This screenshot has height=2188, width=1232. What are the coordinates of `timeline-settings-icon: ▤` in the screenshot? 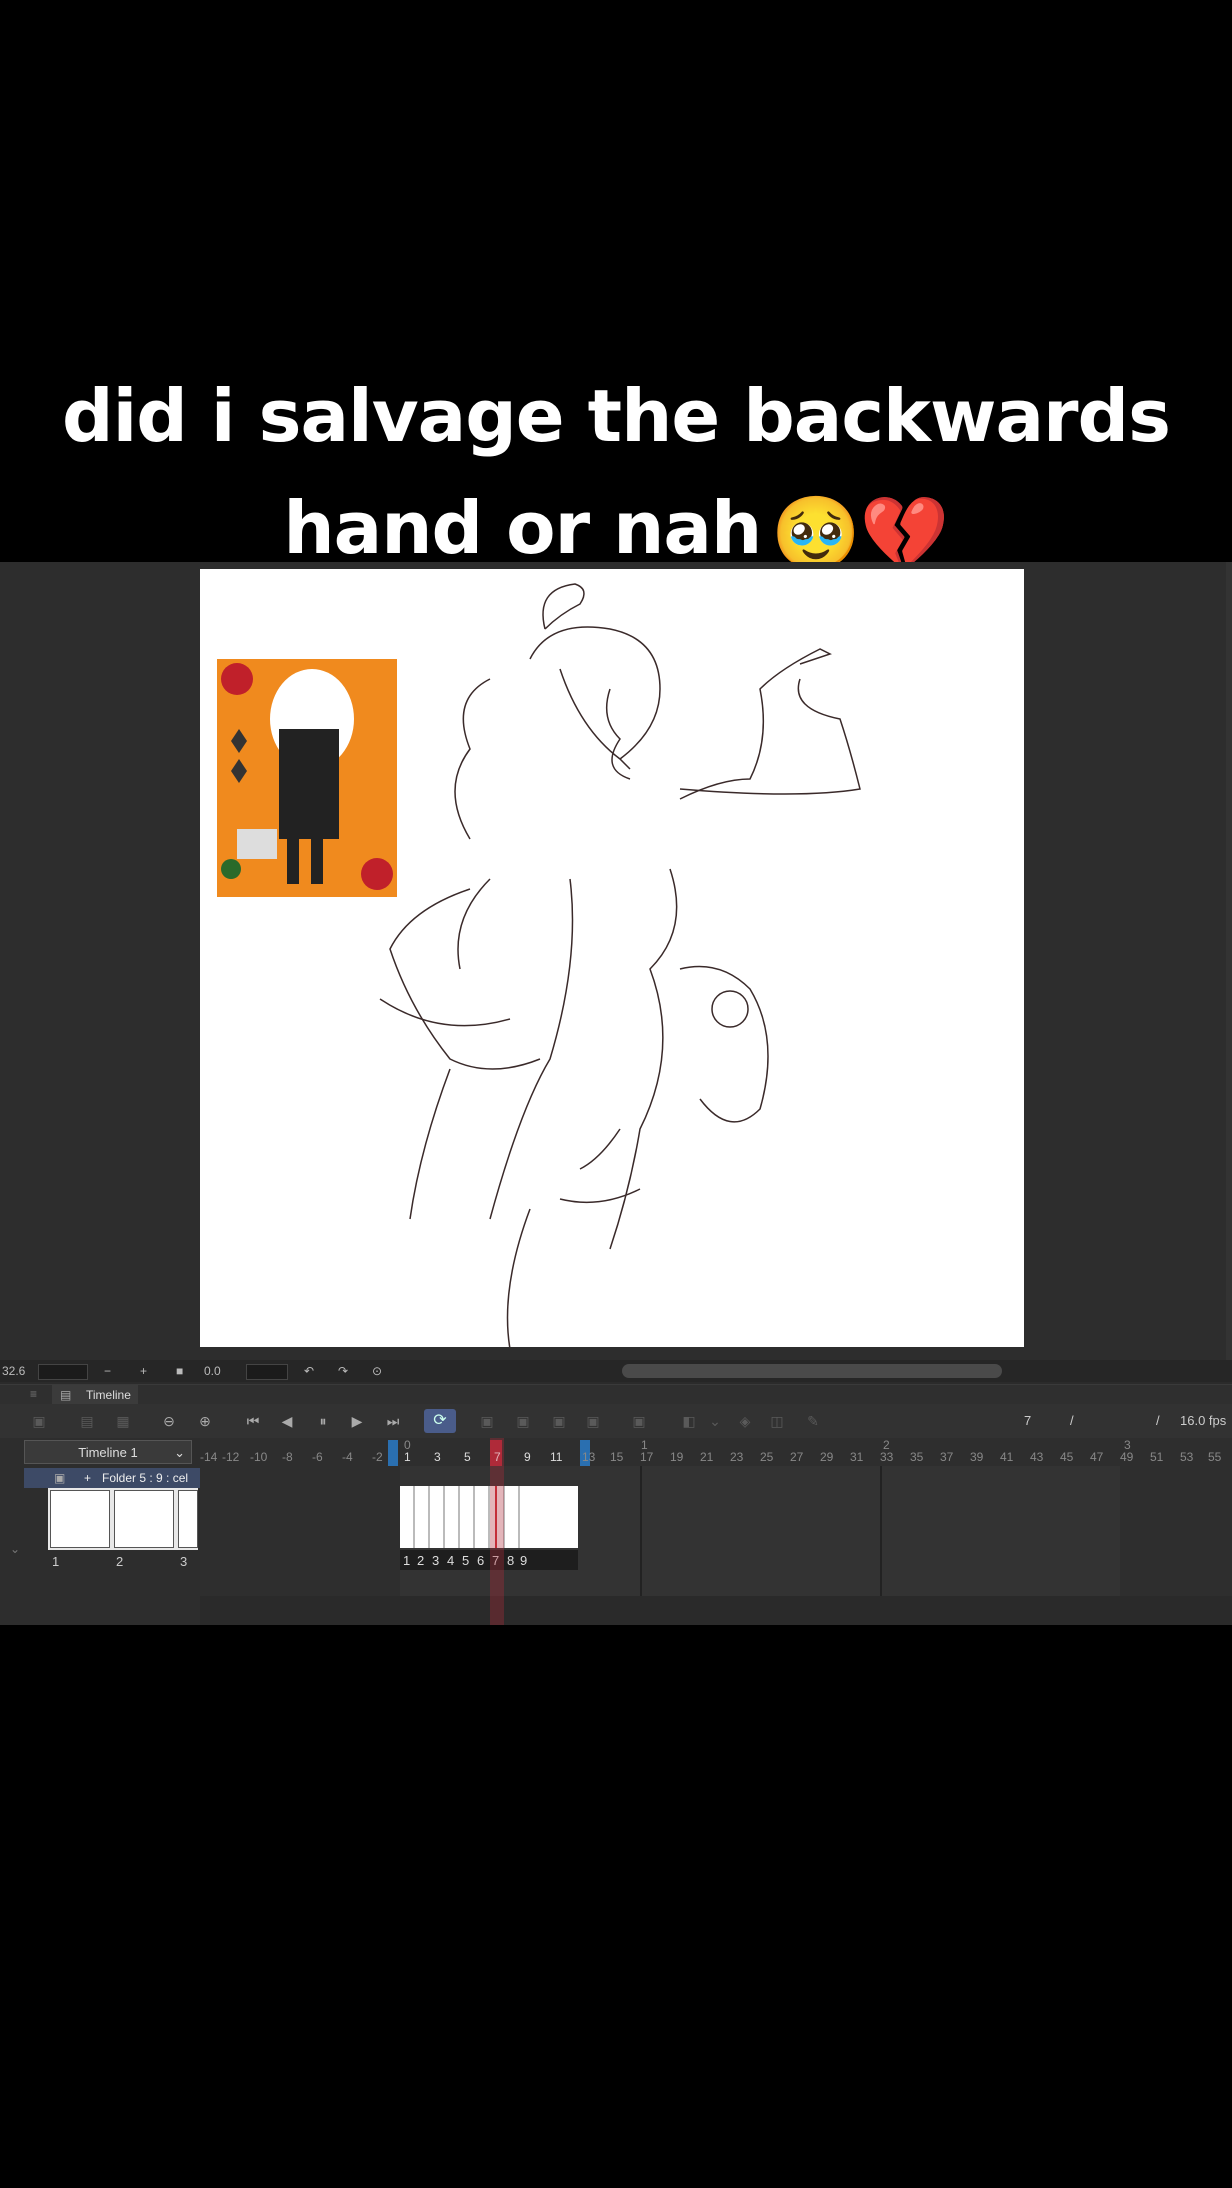 It's located at (87, 1421).